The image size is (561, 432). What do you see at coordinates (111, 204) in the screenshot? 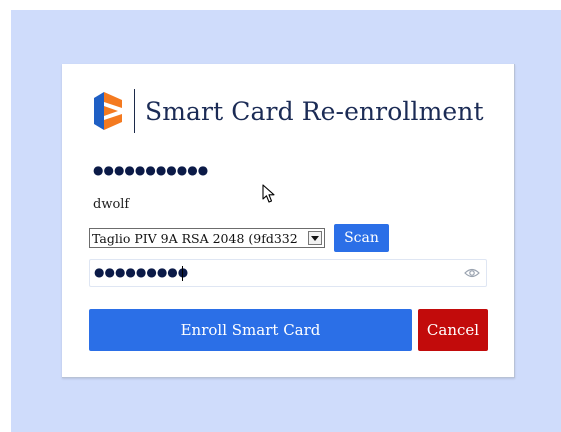
I see `username-label: dwolf` at bounding box center [111, 204].